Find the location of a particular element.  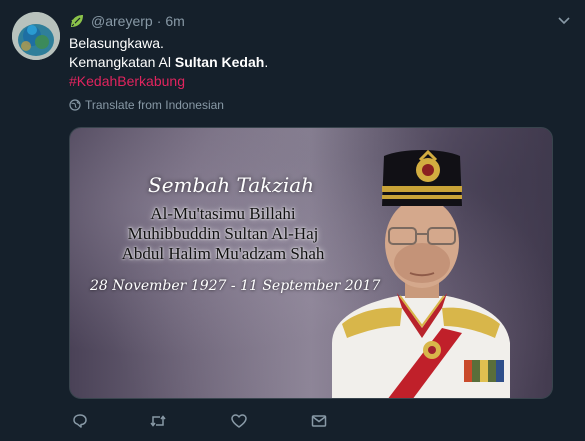

tweet-line-2: Kemangkatan Al Sultan Kedah. is located at coordinates (168, 62).